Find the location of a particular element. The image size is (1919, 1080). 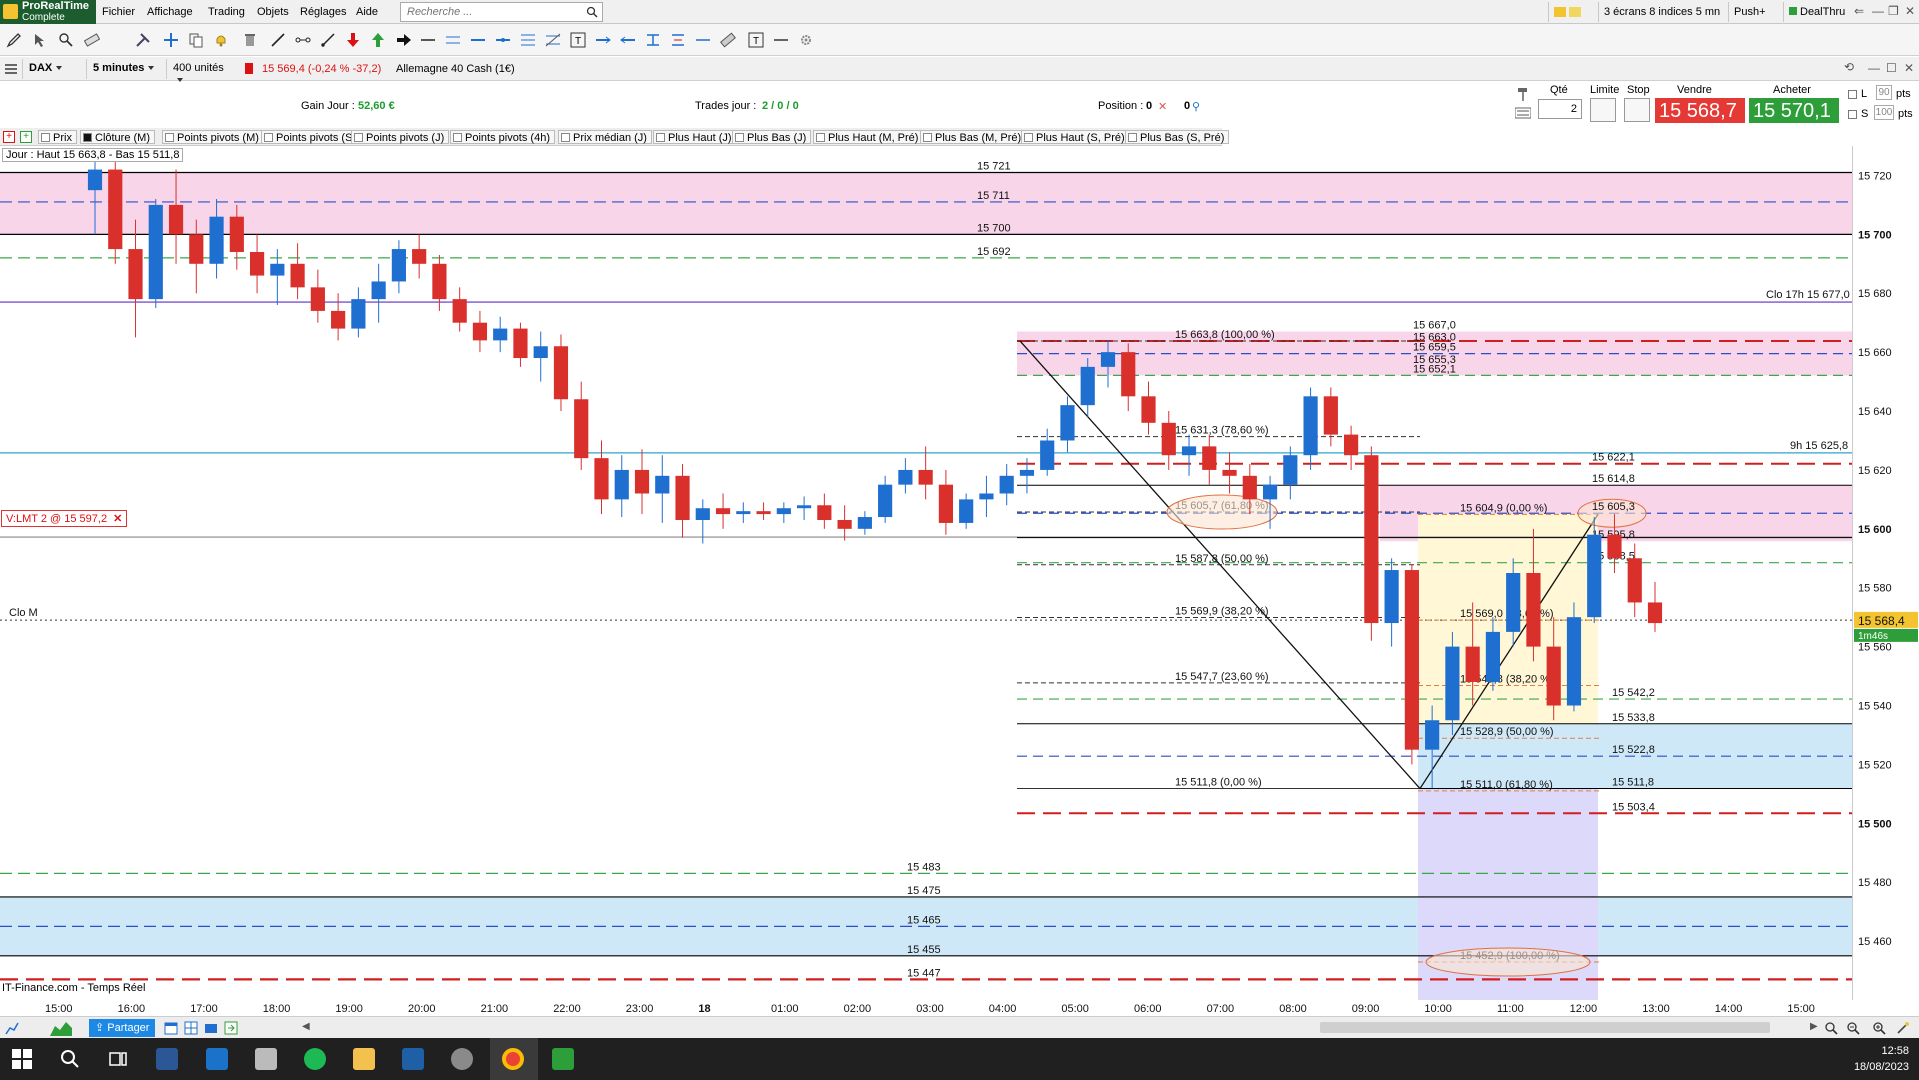

copy-icon is located at coordinates (196, 40).